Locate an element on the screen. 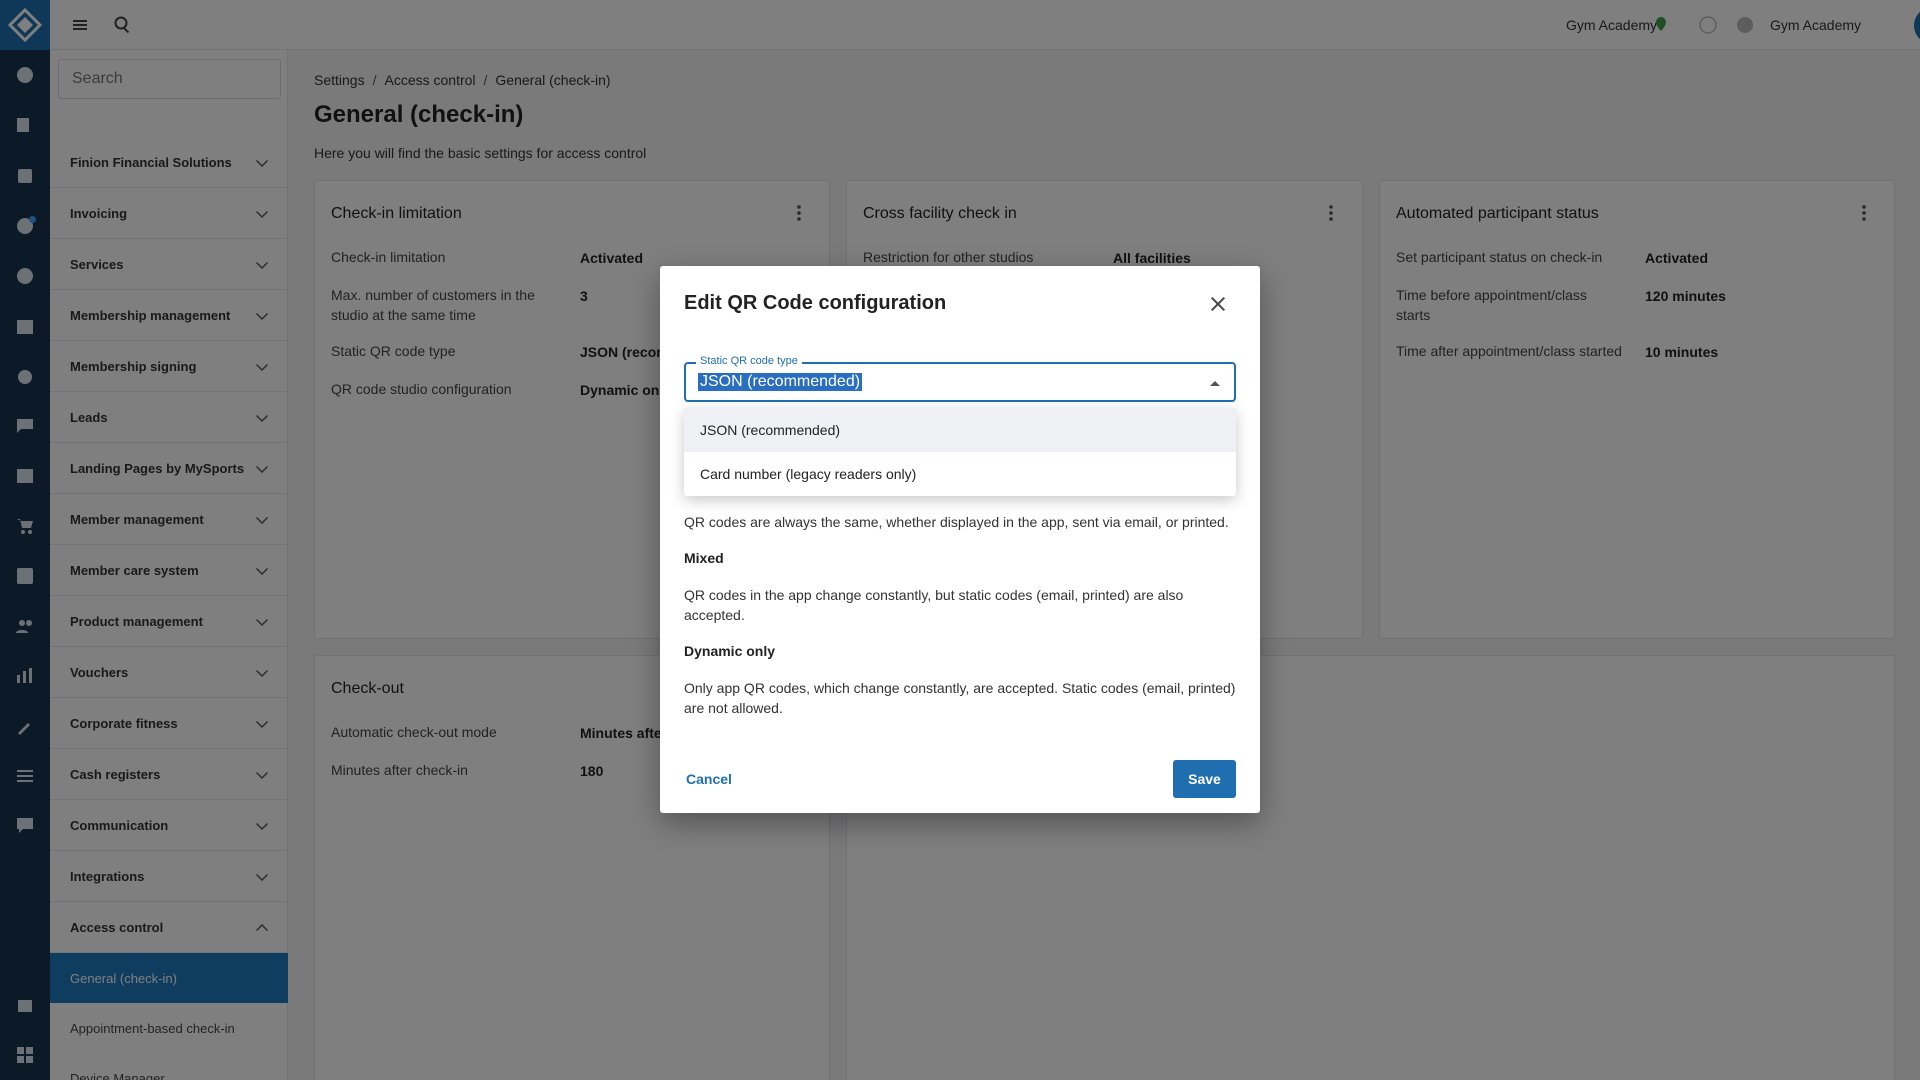 This screenshot has width=1920, height=1080. dialog-title: Edit QR Code configuration is located at coordinates (815, 303).